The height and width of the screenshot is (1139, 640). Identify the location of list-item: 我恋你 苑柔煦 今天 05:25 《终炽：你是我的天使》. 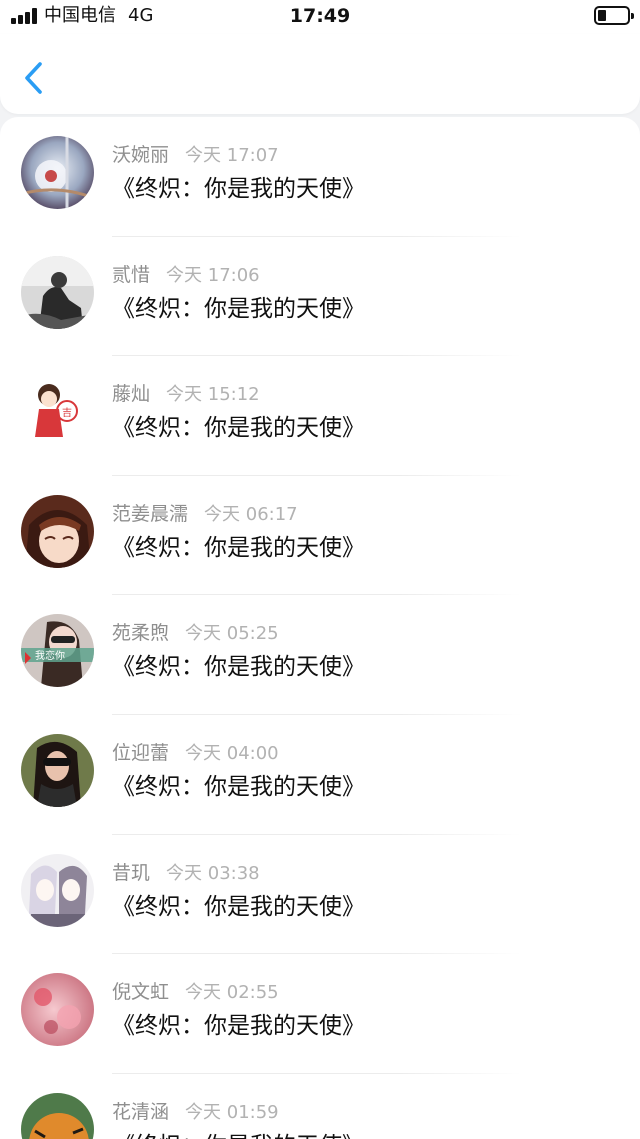
(320, 655).